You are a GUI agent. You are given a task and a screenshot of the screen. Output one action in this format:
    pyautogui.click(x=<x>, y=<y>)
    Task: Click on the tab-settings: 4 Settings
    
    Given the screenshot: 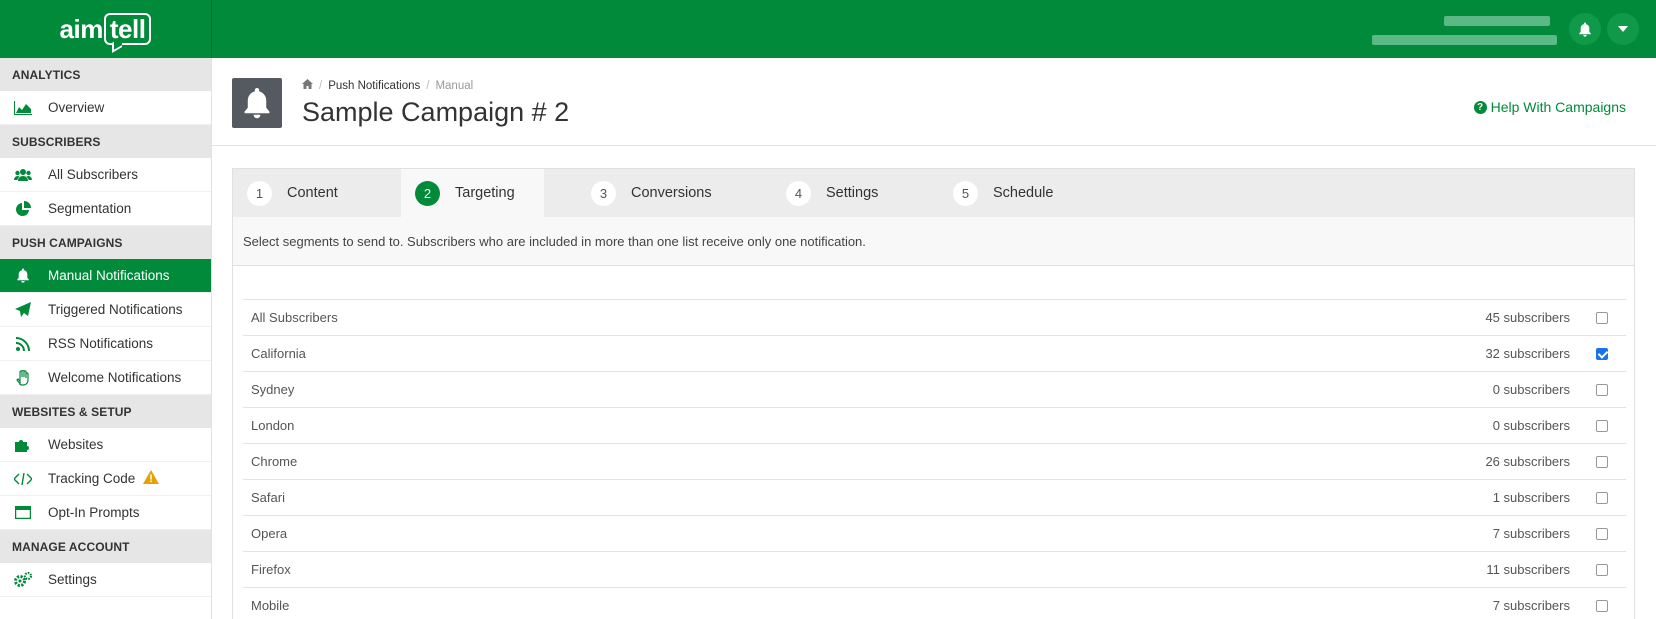 What is the action you would take?
    pyautogui.click(x=832, y=193)
    